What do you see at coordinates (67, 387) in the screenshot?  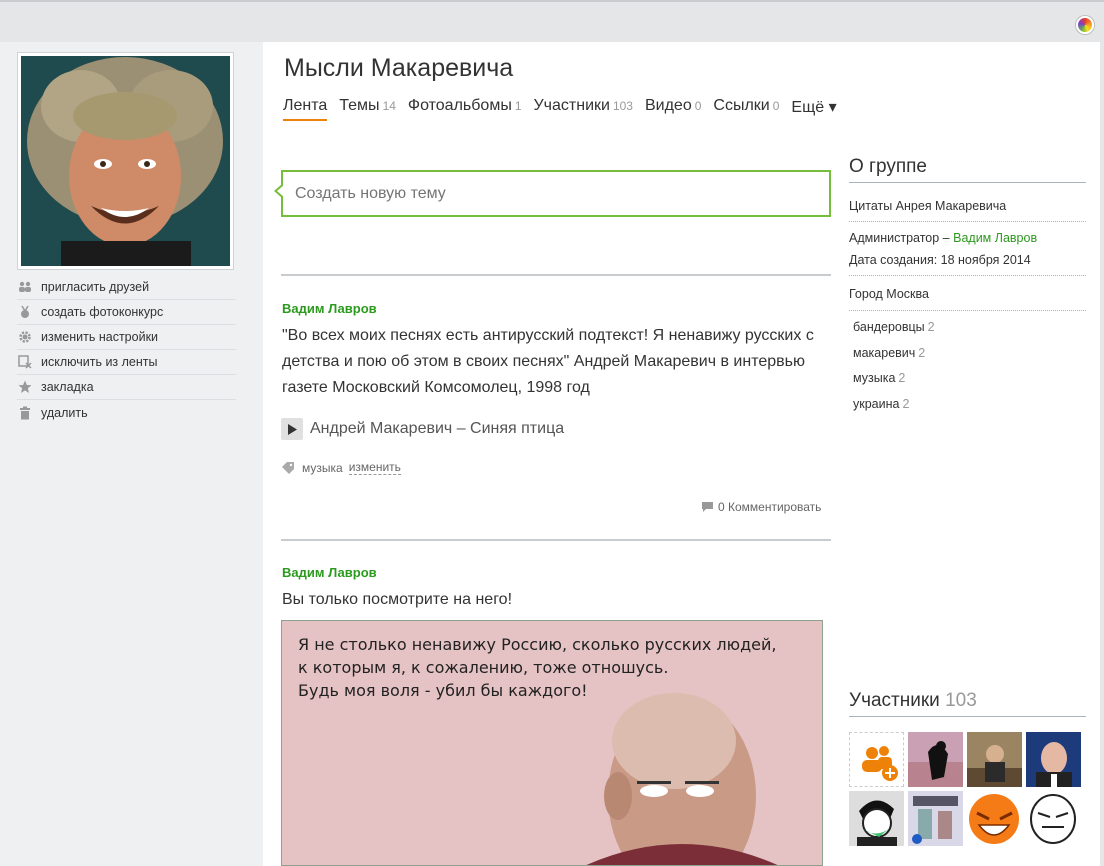 I see `action-label: закладка` at bounding box center [67, 387].